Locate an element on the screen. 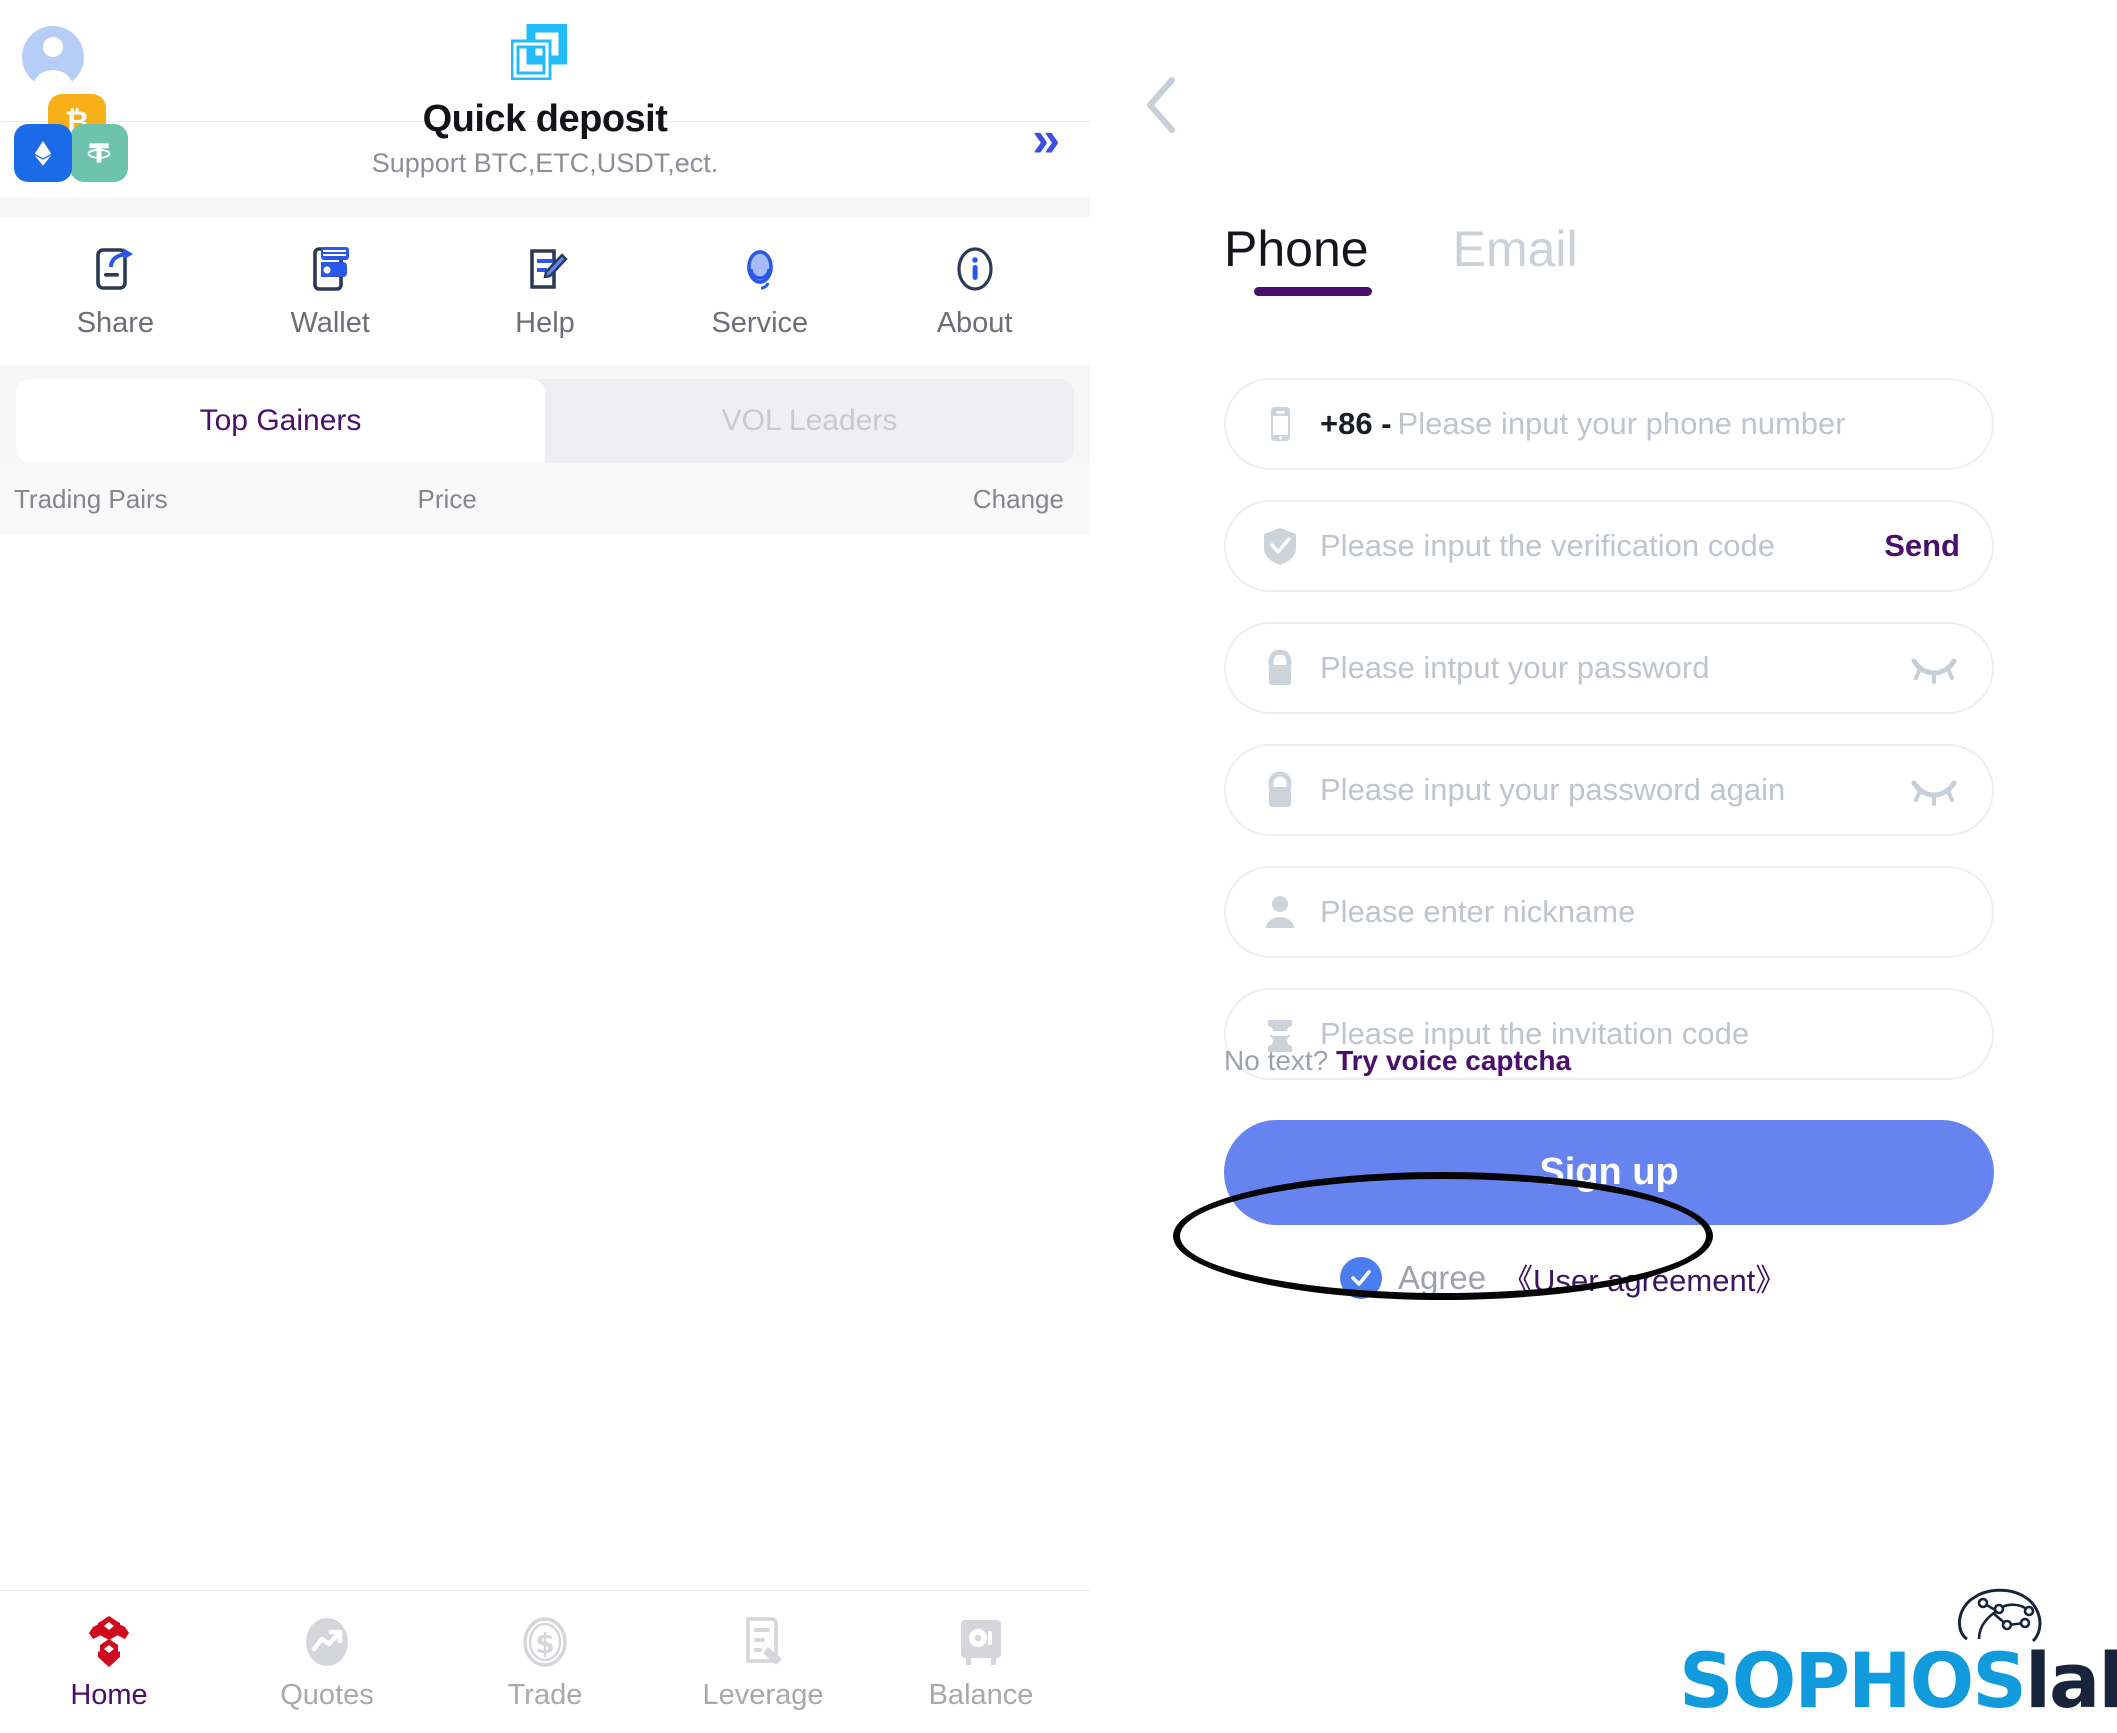 The height and width of the screenshot is (1733, 2117). avatar is located at coordinates (53, 57).